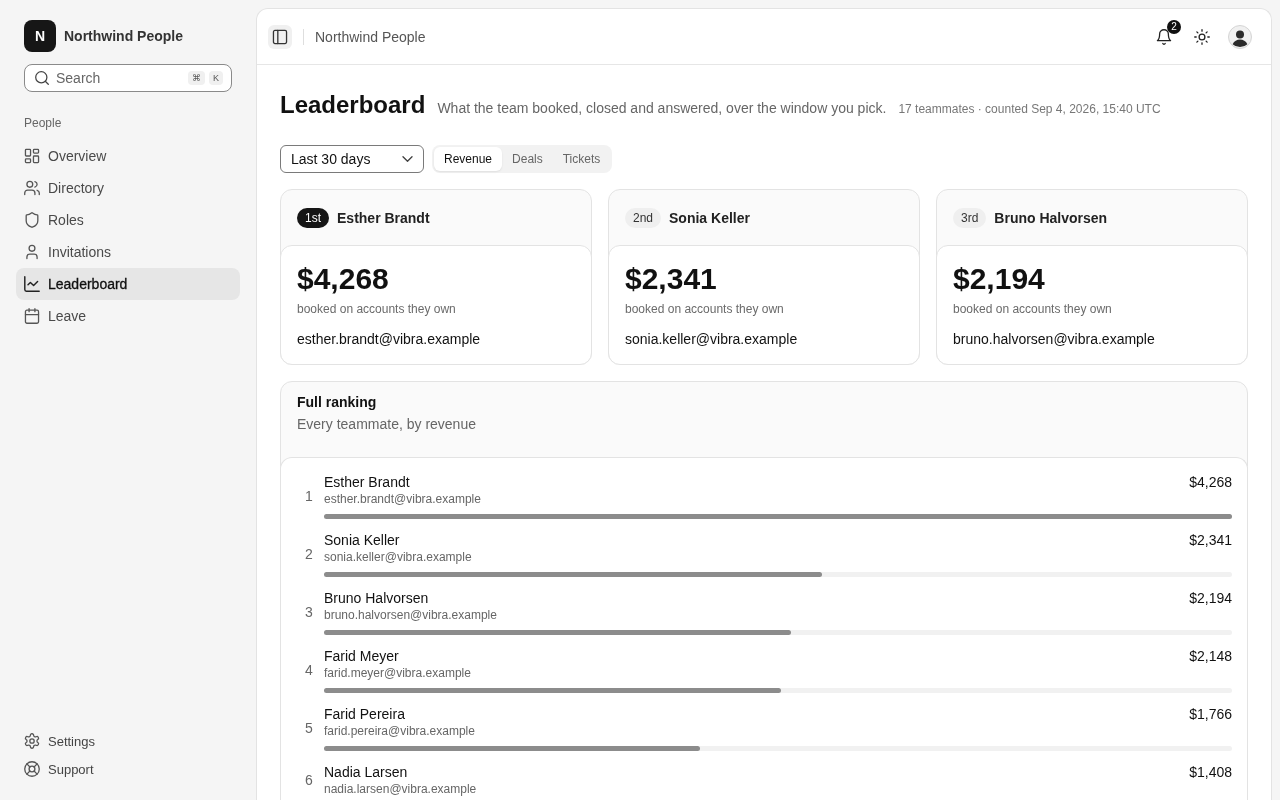  I want to click on member-email: farid.pereira@vibra.example, so click(400, 731).